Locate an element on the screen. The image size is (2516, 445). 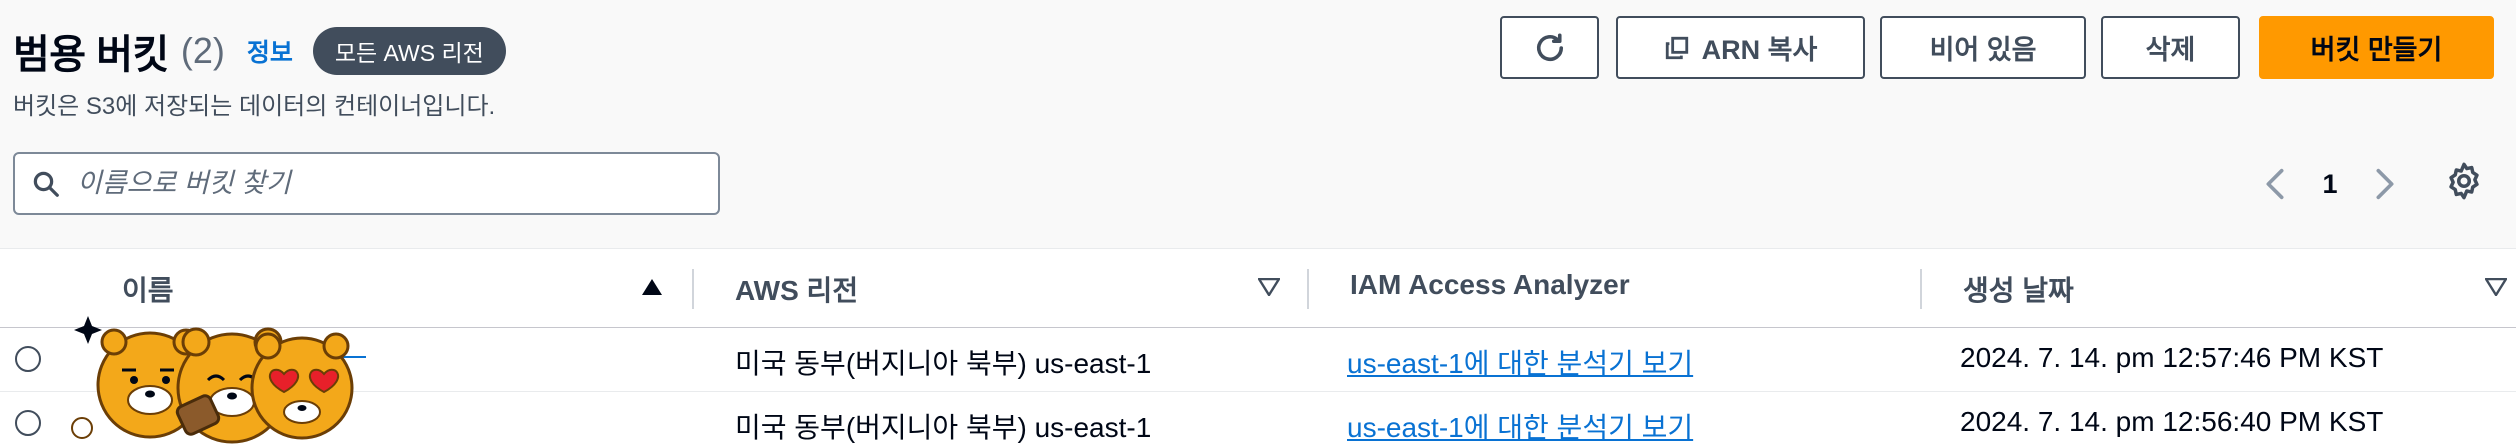
creation-date: 2024. 7. 14. pm 12:57:46 PM KST is located at coordinates (2172, 357).